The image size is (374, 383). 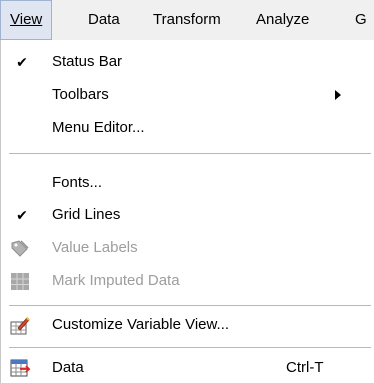 I want to click on menu-view-label: View, so click(x=26, y=19).